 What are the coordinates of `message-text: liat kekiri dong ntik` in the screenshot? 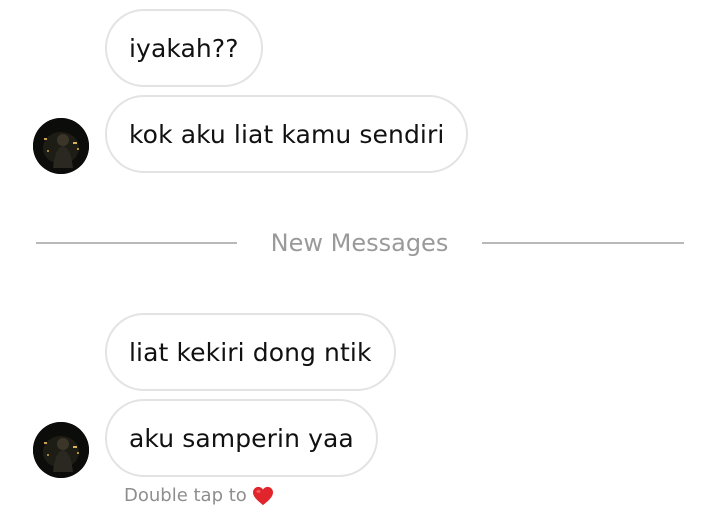 It's located at (250, 352).